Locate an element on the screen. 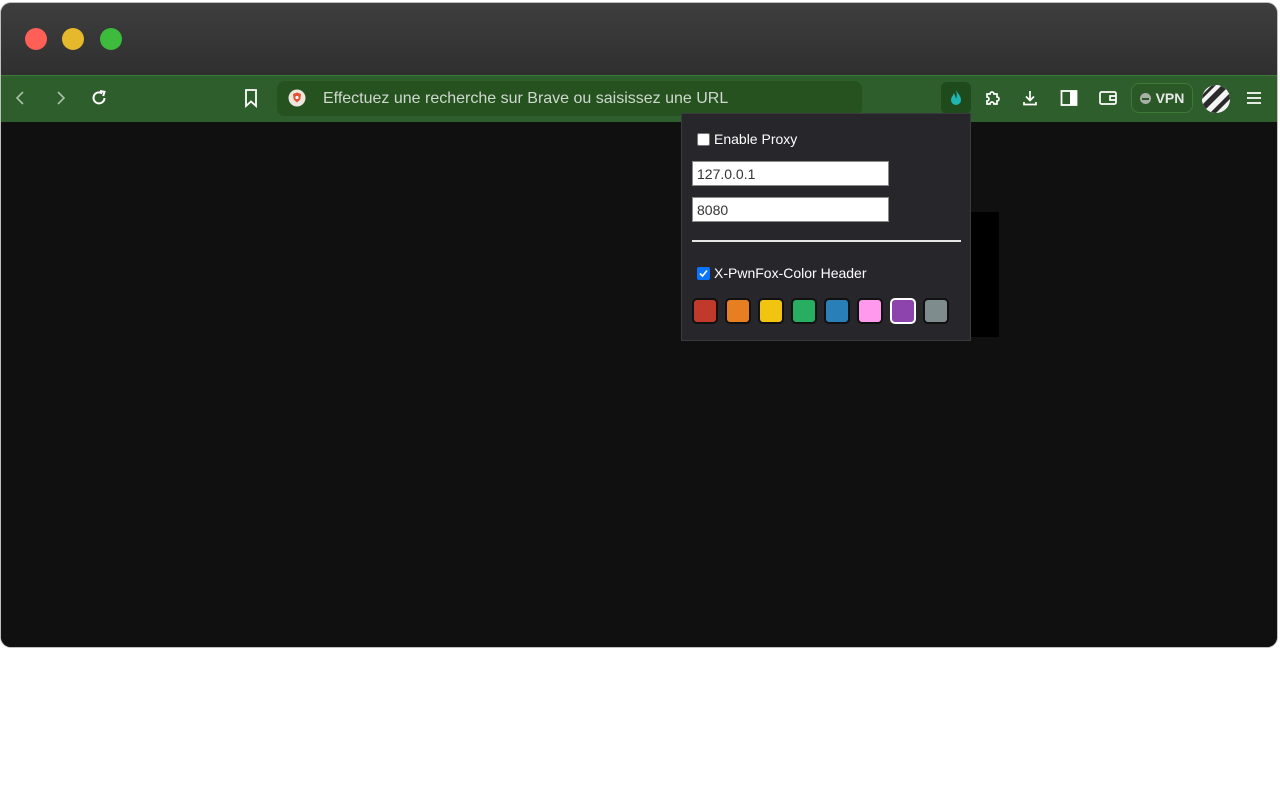 This screenshot has width=1280, height=800. checkmark-icon is located at coordinates (703, 273).